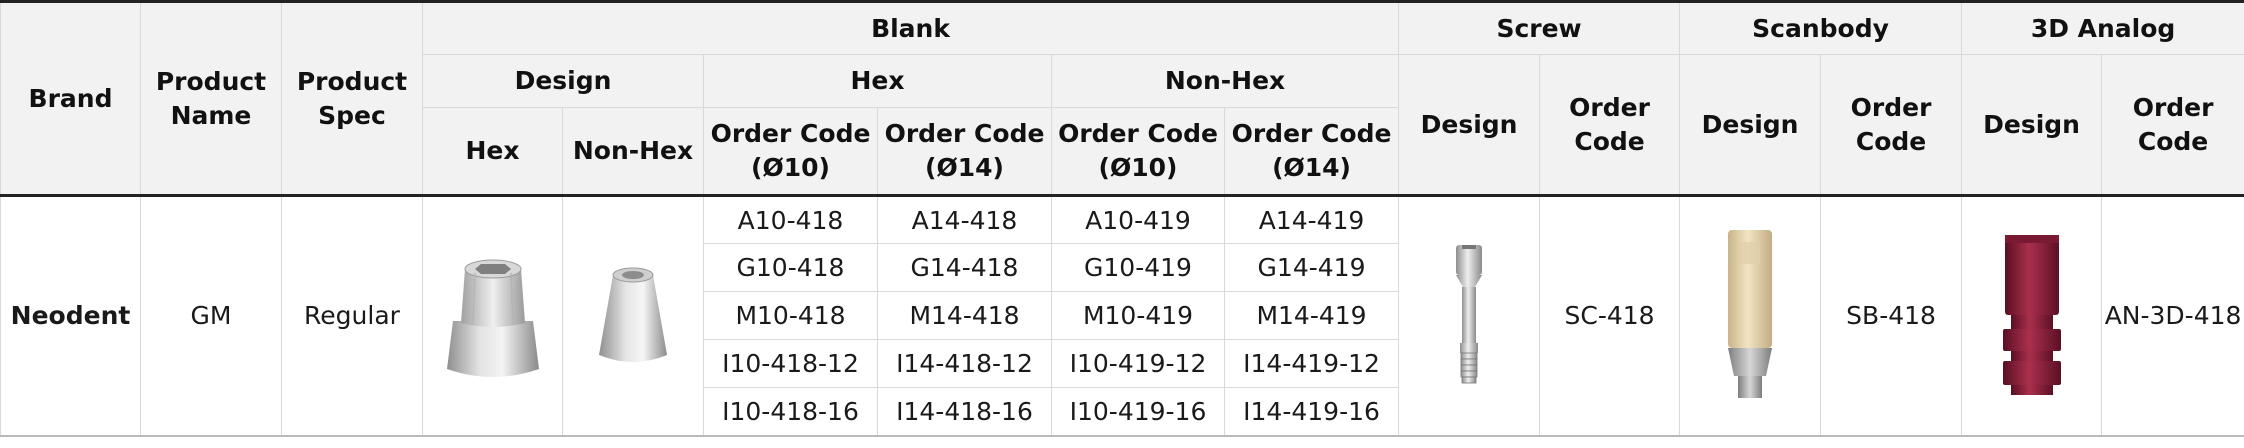 This screenshot has height=448, width=2244. I want to click on header-screw-design: Design, so click(1469, 125).